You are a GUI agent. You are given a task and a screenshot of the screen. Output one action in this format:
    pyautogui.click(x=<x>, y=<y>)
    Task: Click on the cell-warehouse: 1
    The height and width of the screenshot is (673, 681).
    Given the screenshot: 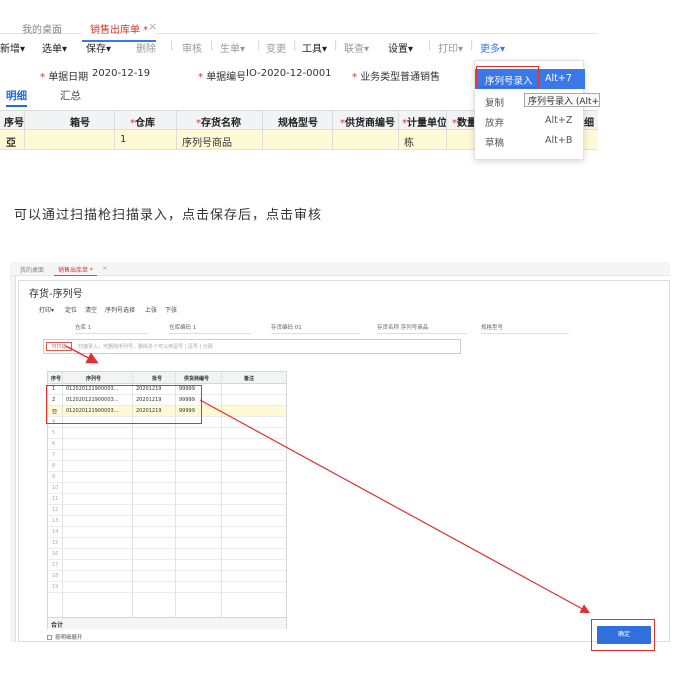 What is the action you would take?
    pyautogui.click(x=123, y=139)
    